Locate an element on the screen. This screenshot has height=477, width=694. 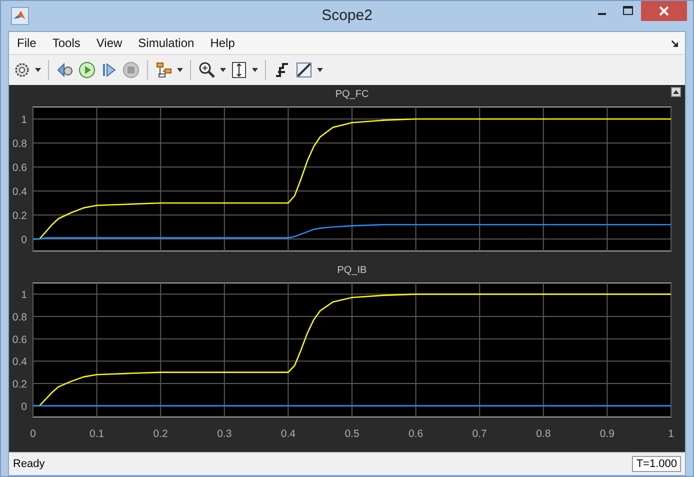
x-tick-label: 1 is located at coordinates (671, 434).